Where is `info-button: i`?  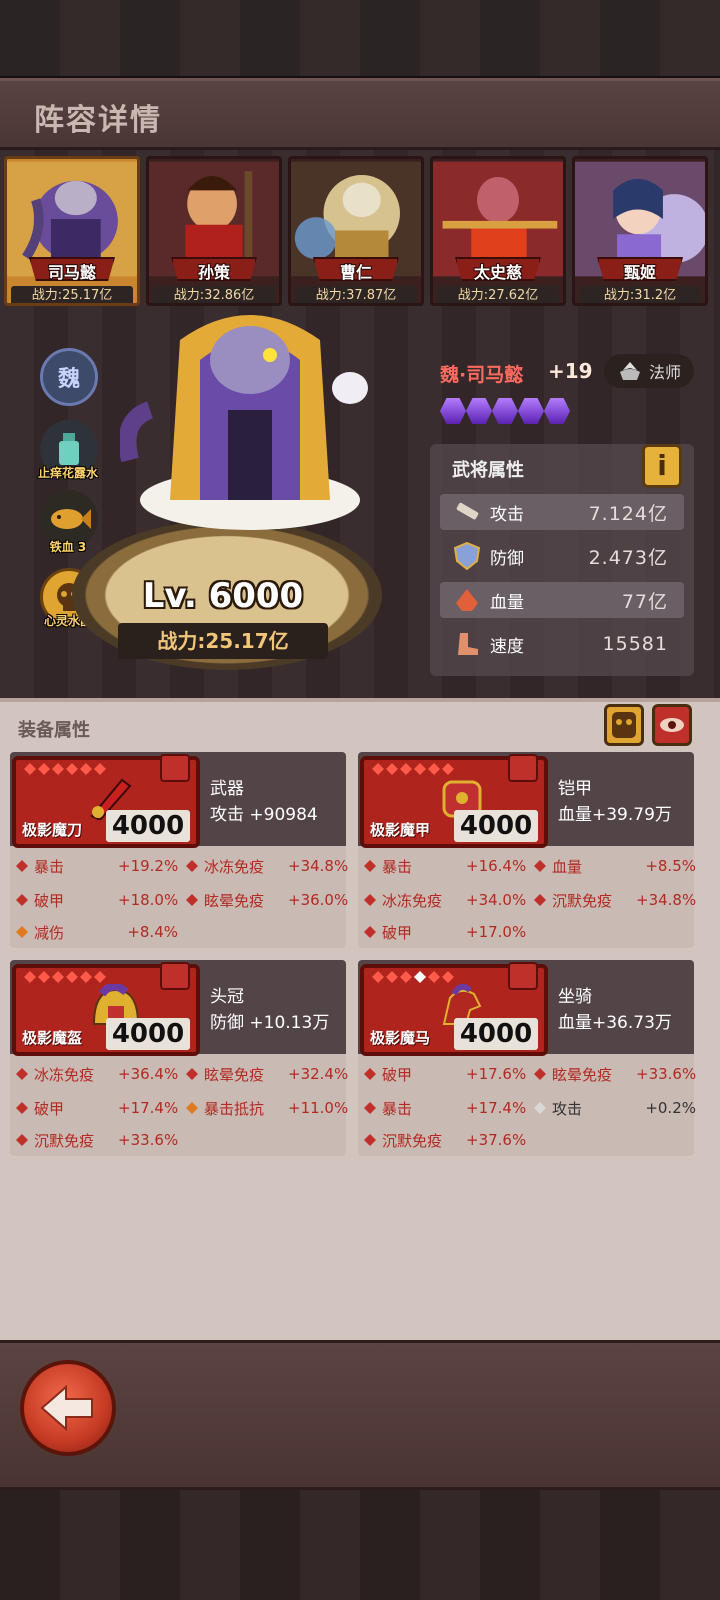 info-button: i is located at coordinates (662, 466).